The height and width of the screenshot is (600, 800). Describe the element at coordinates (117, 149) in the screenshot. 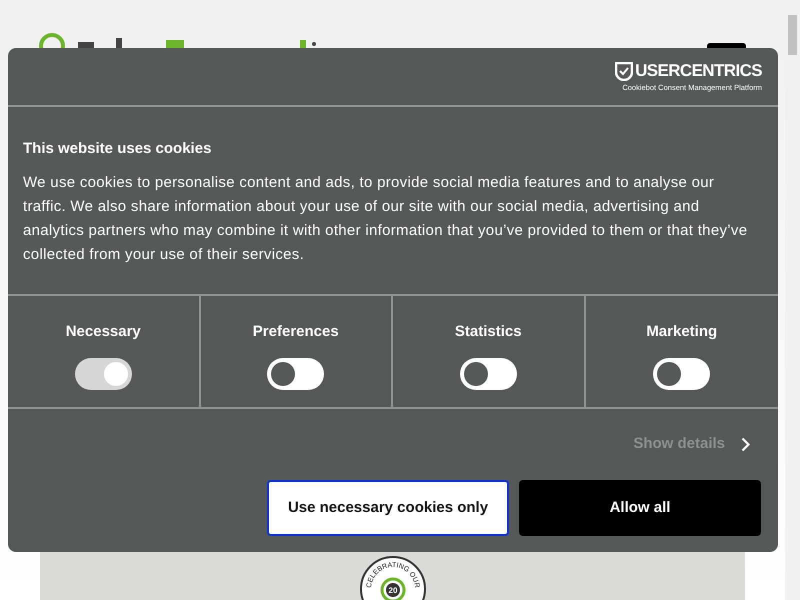

I see `dialog-title: This website uses cookies` at that location.